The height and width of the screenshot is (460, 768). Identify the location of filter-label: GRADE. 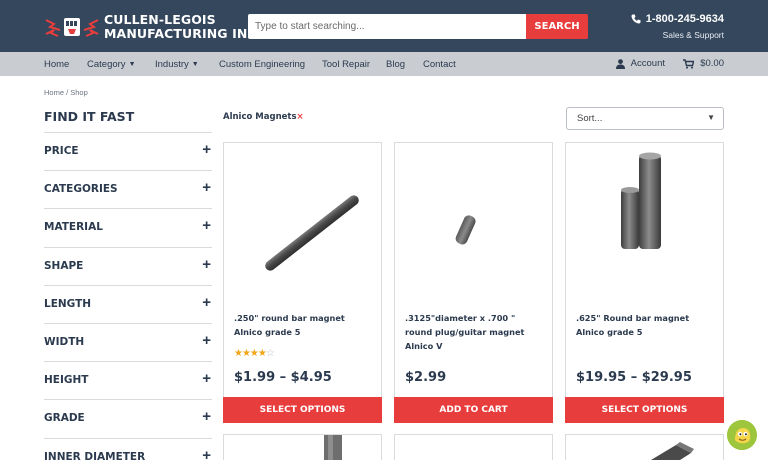
(64, 418).